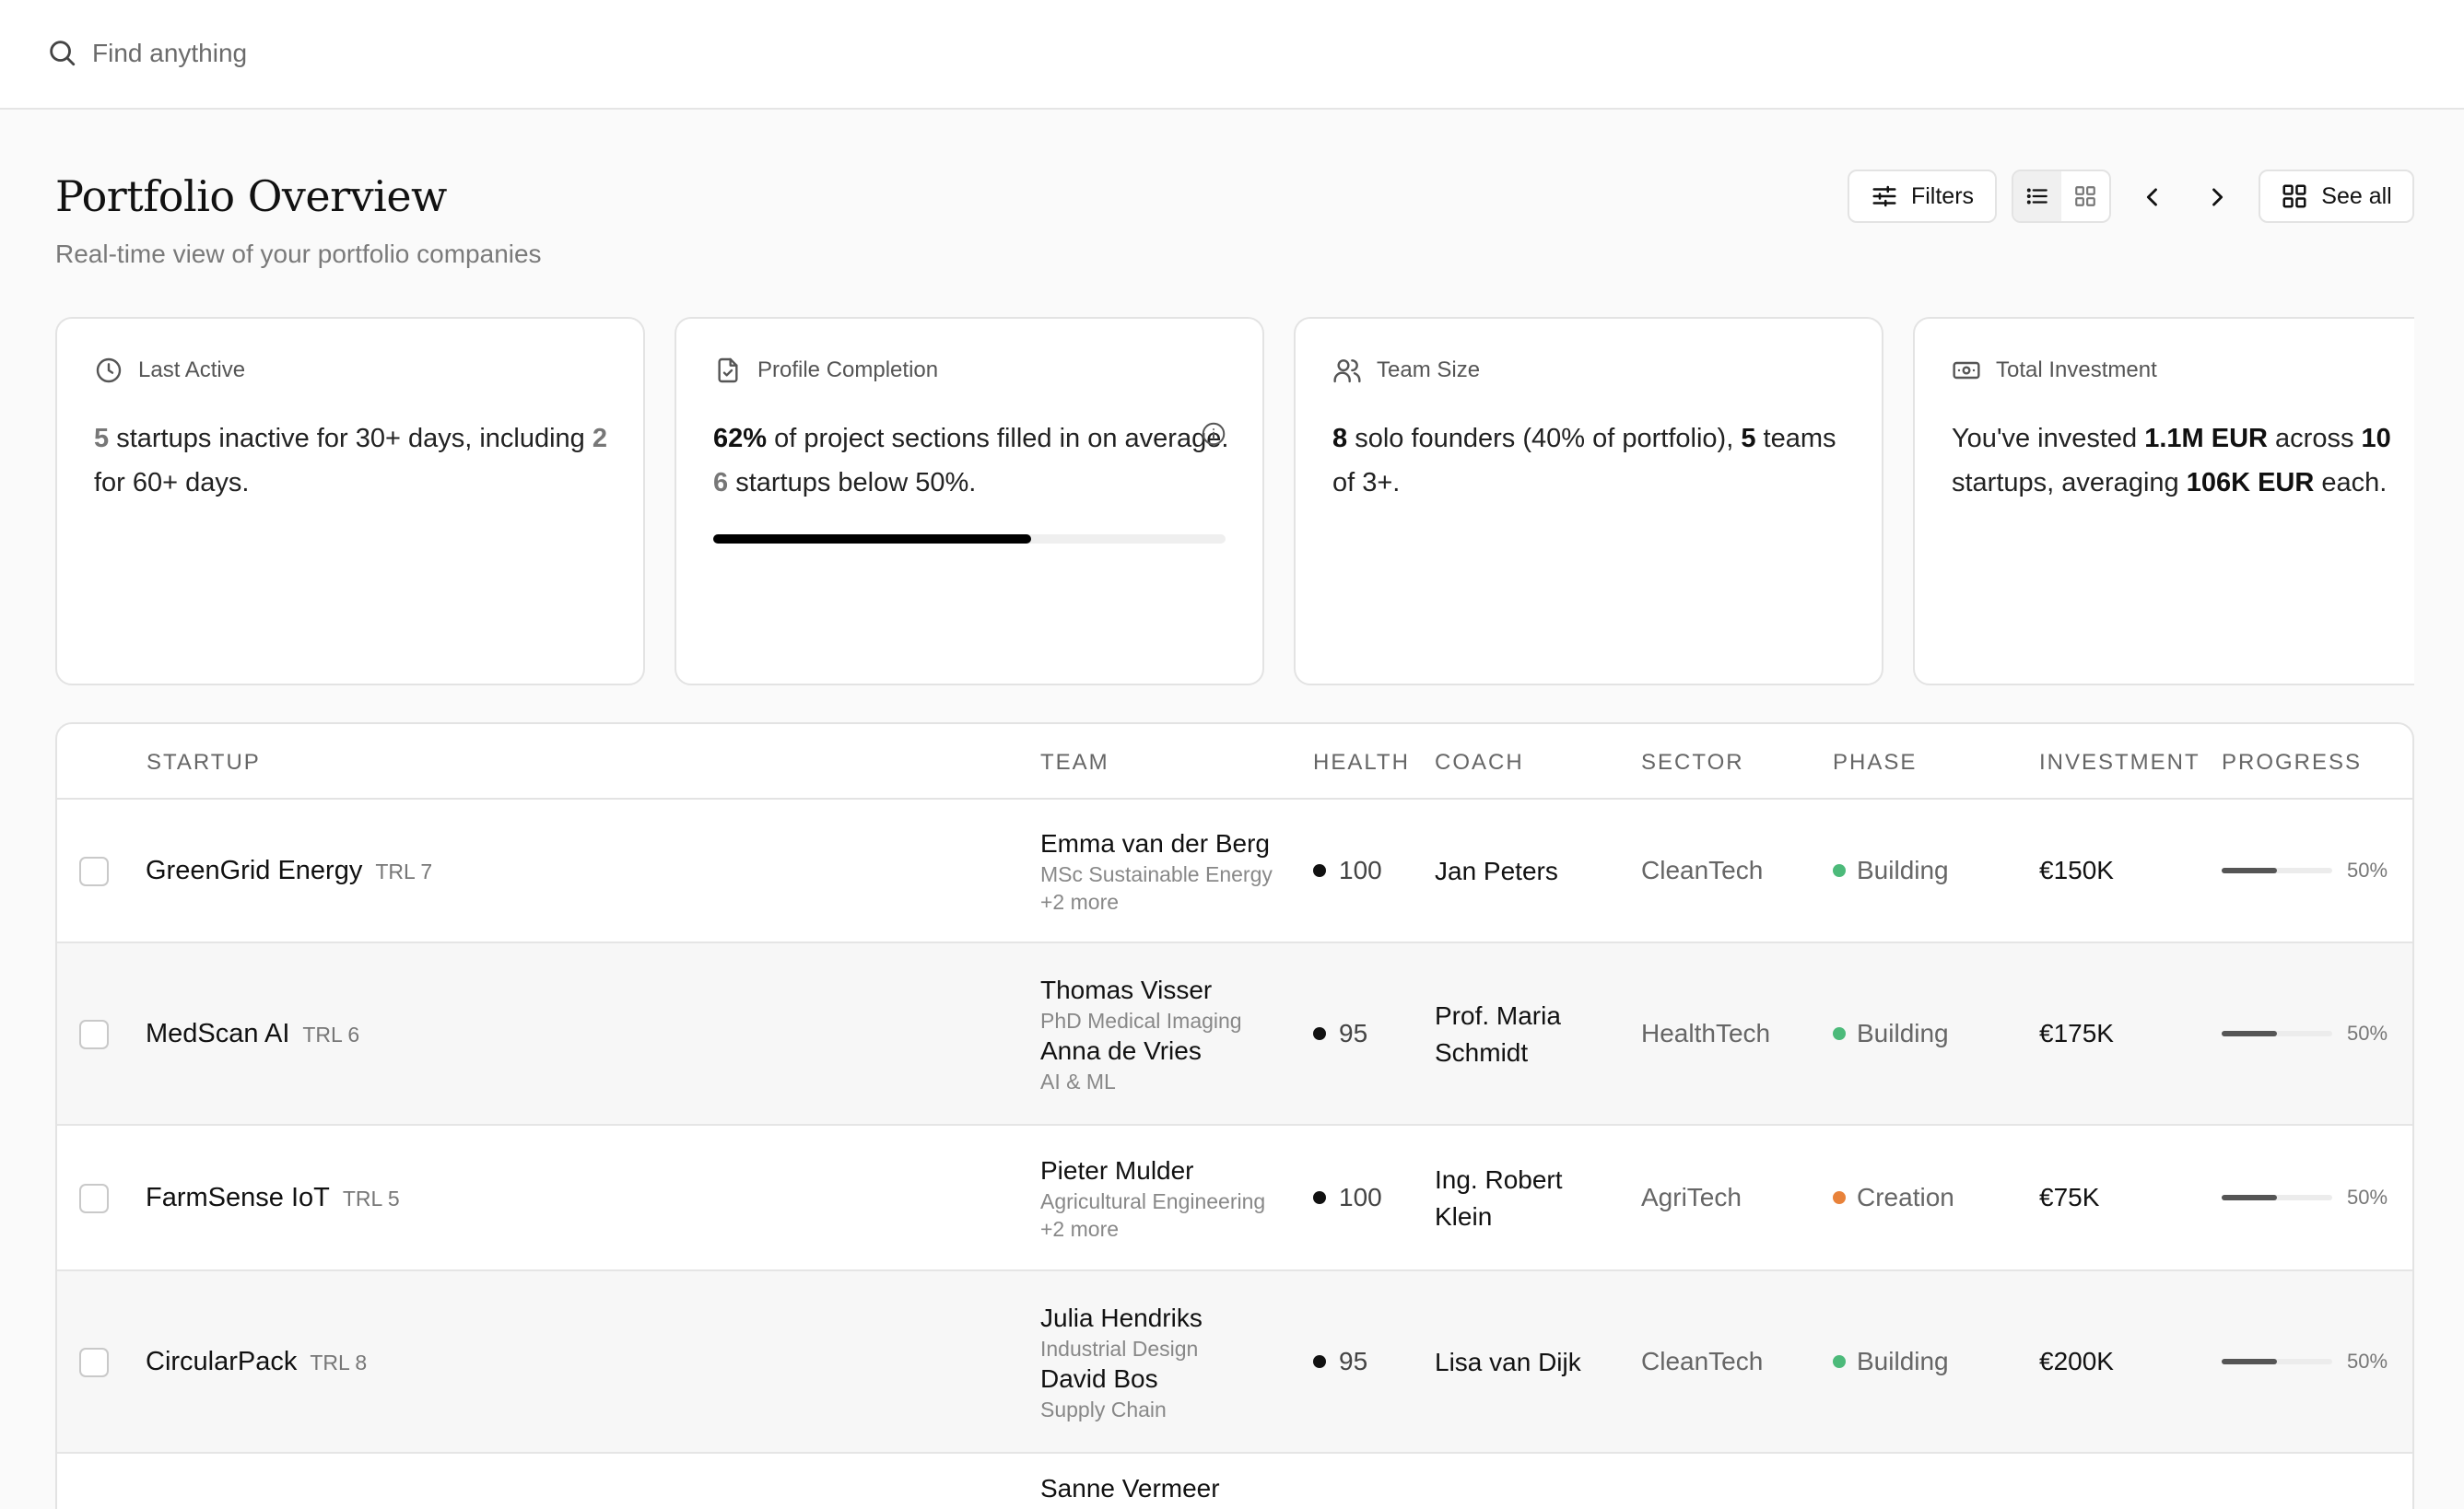  Describe the element at coordinates (368, 53) in the screenshot. I see `search-input` at that location.